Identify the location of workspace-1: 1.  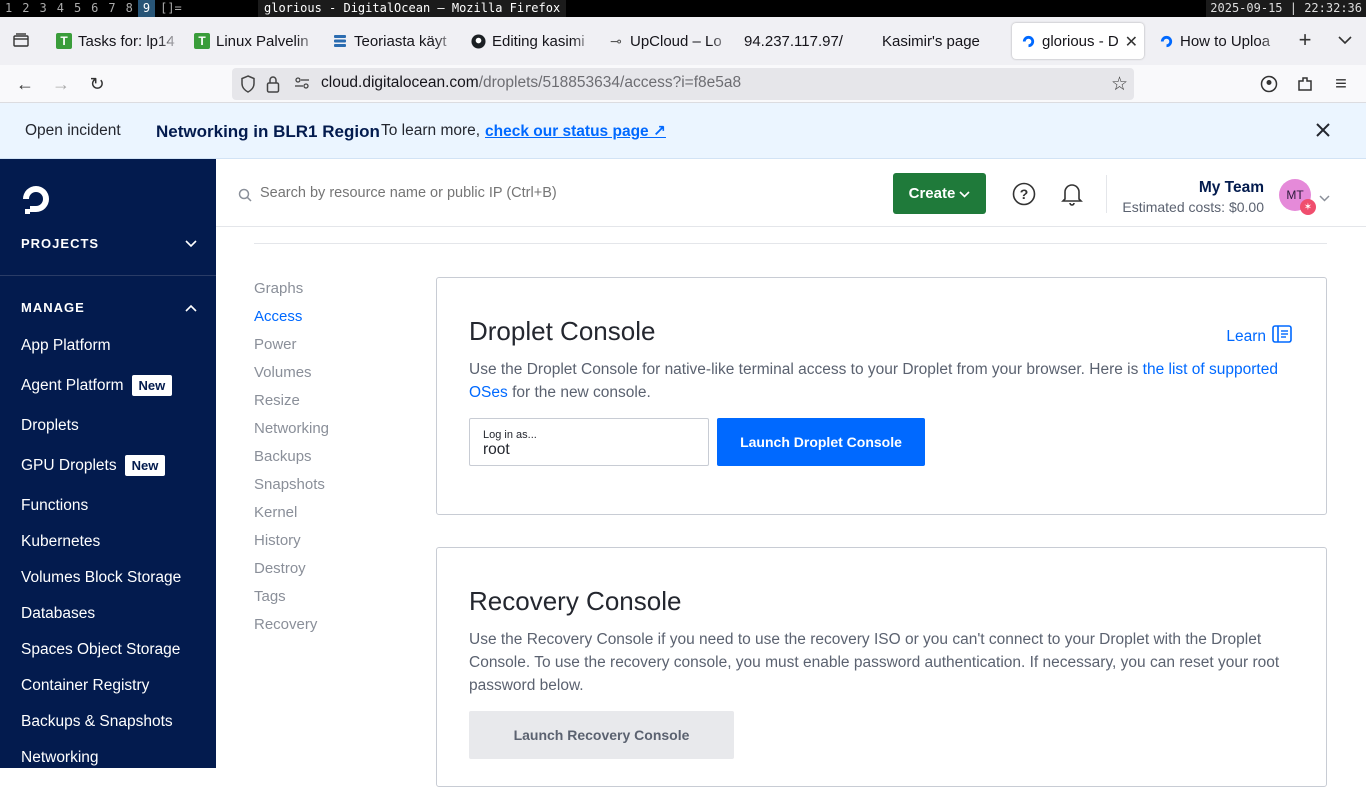
(8, 8).